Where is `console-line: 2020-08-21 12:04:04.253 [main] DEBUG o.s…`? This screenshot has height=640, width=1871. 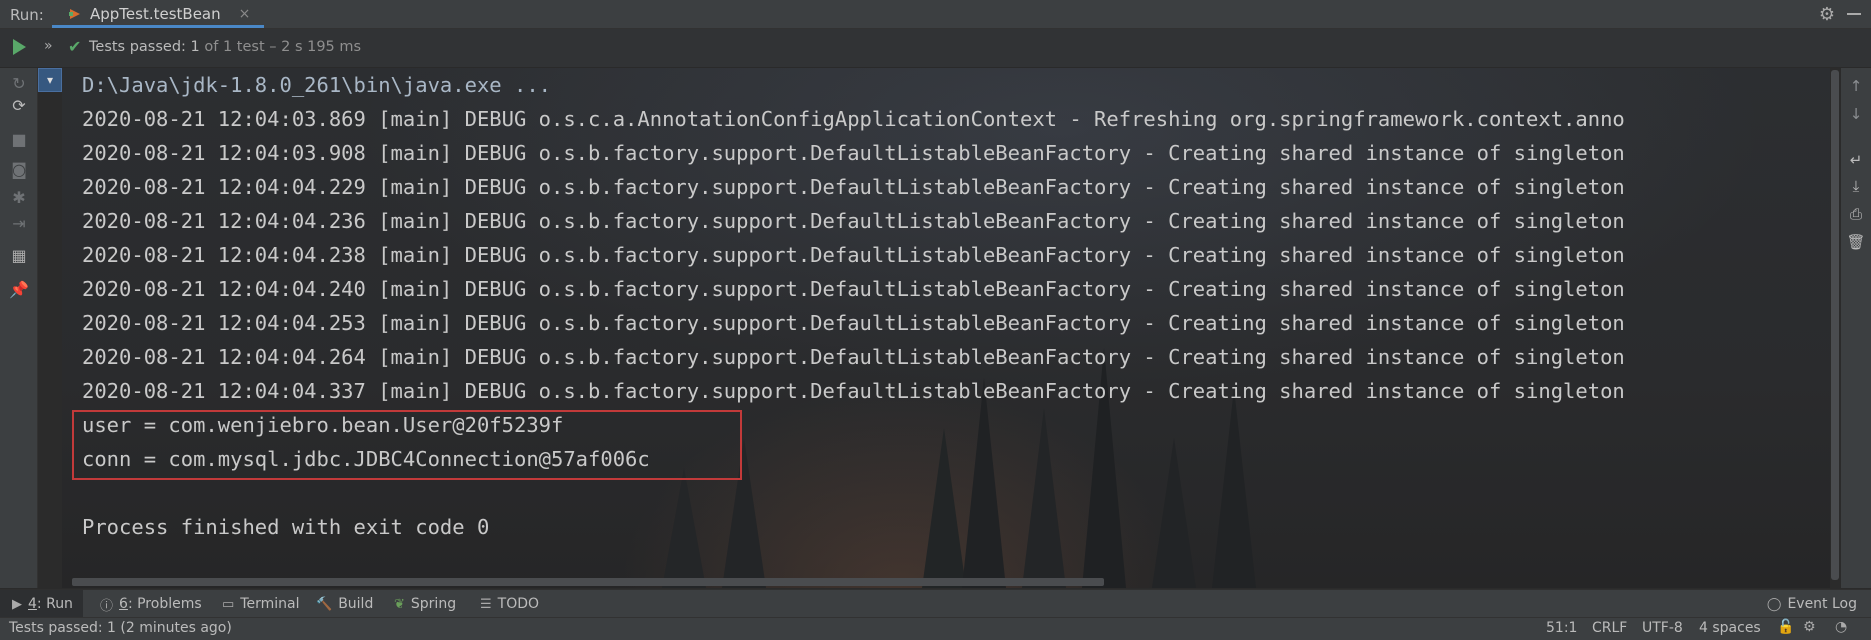
console-line: 2020-08-21 12:04:04.253 [main] DEBUG o.s… is located at coordinates (853, 323).